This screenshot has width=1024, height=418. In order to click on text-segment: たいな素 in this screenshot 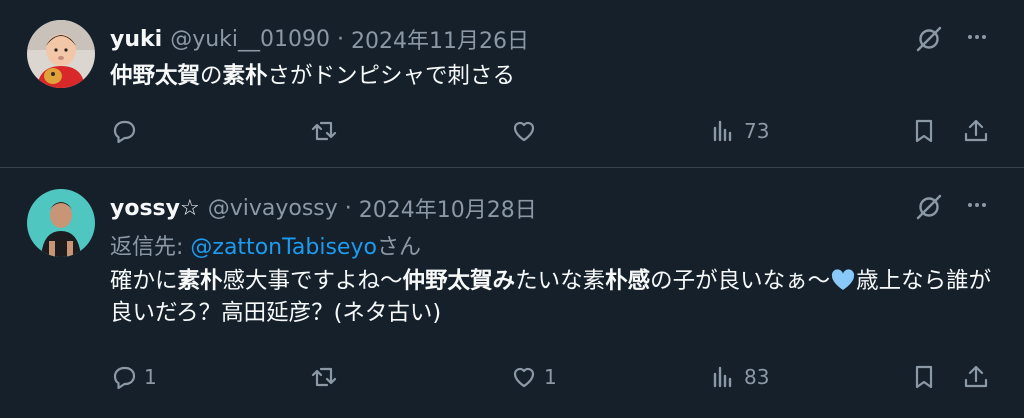, I will do `click(560, 281)`.